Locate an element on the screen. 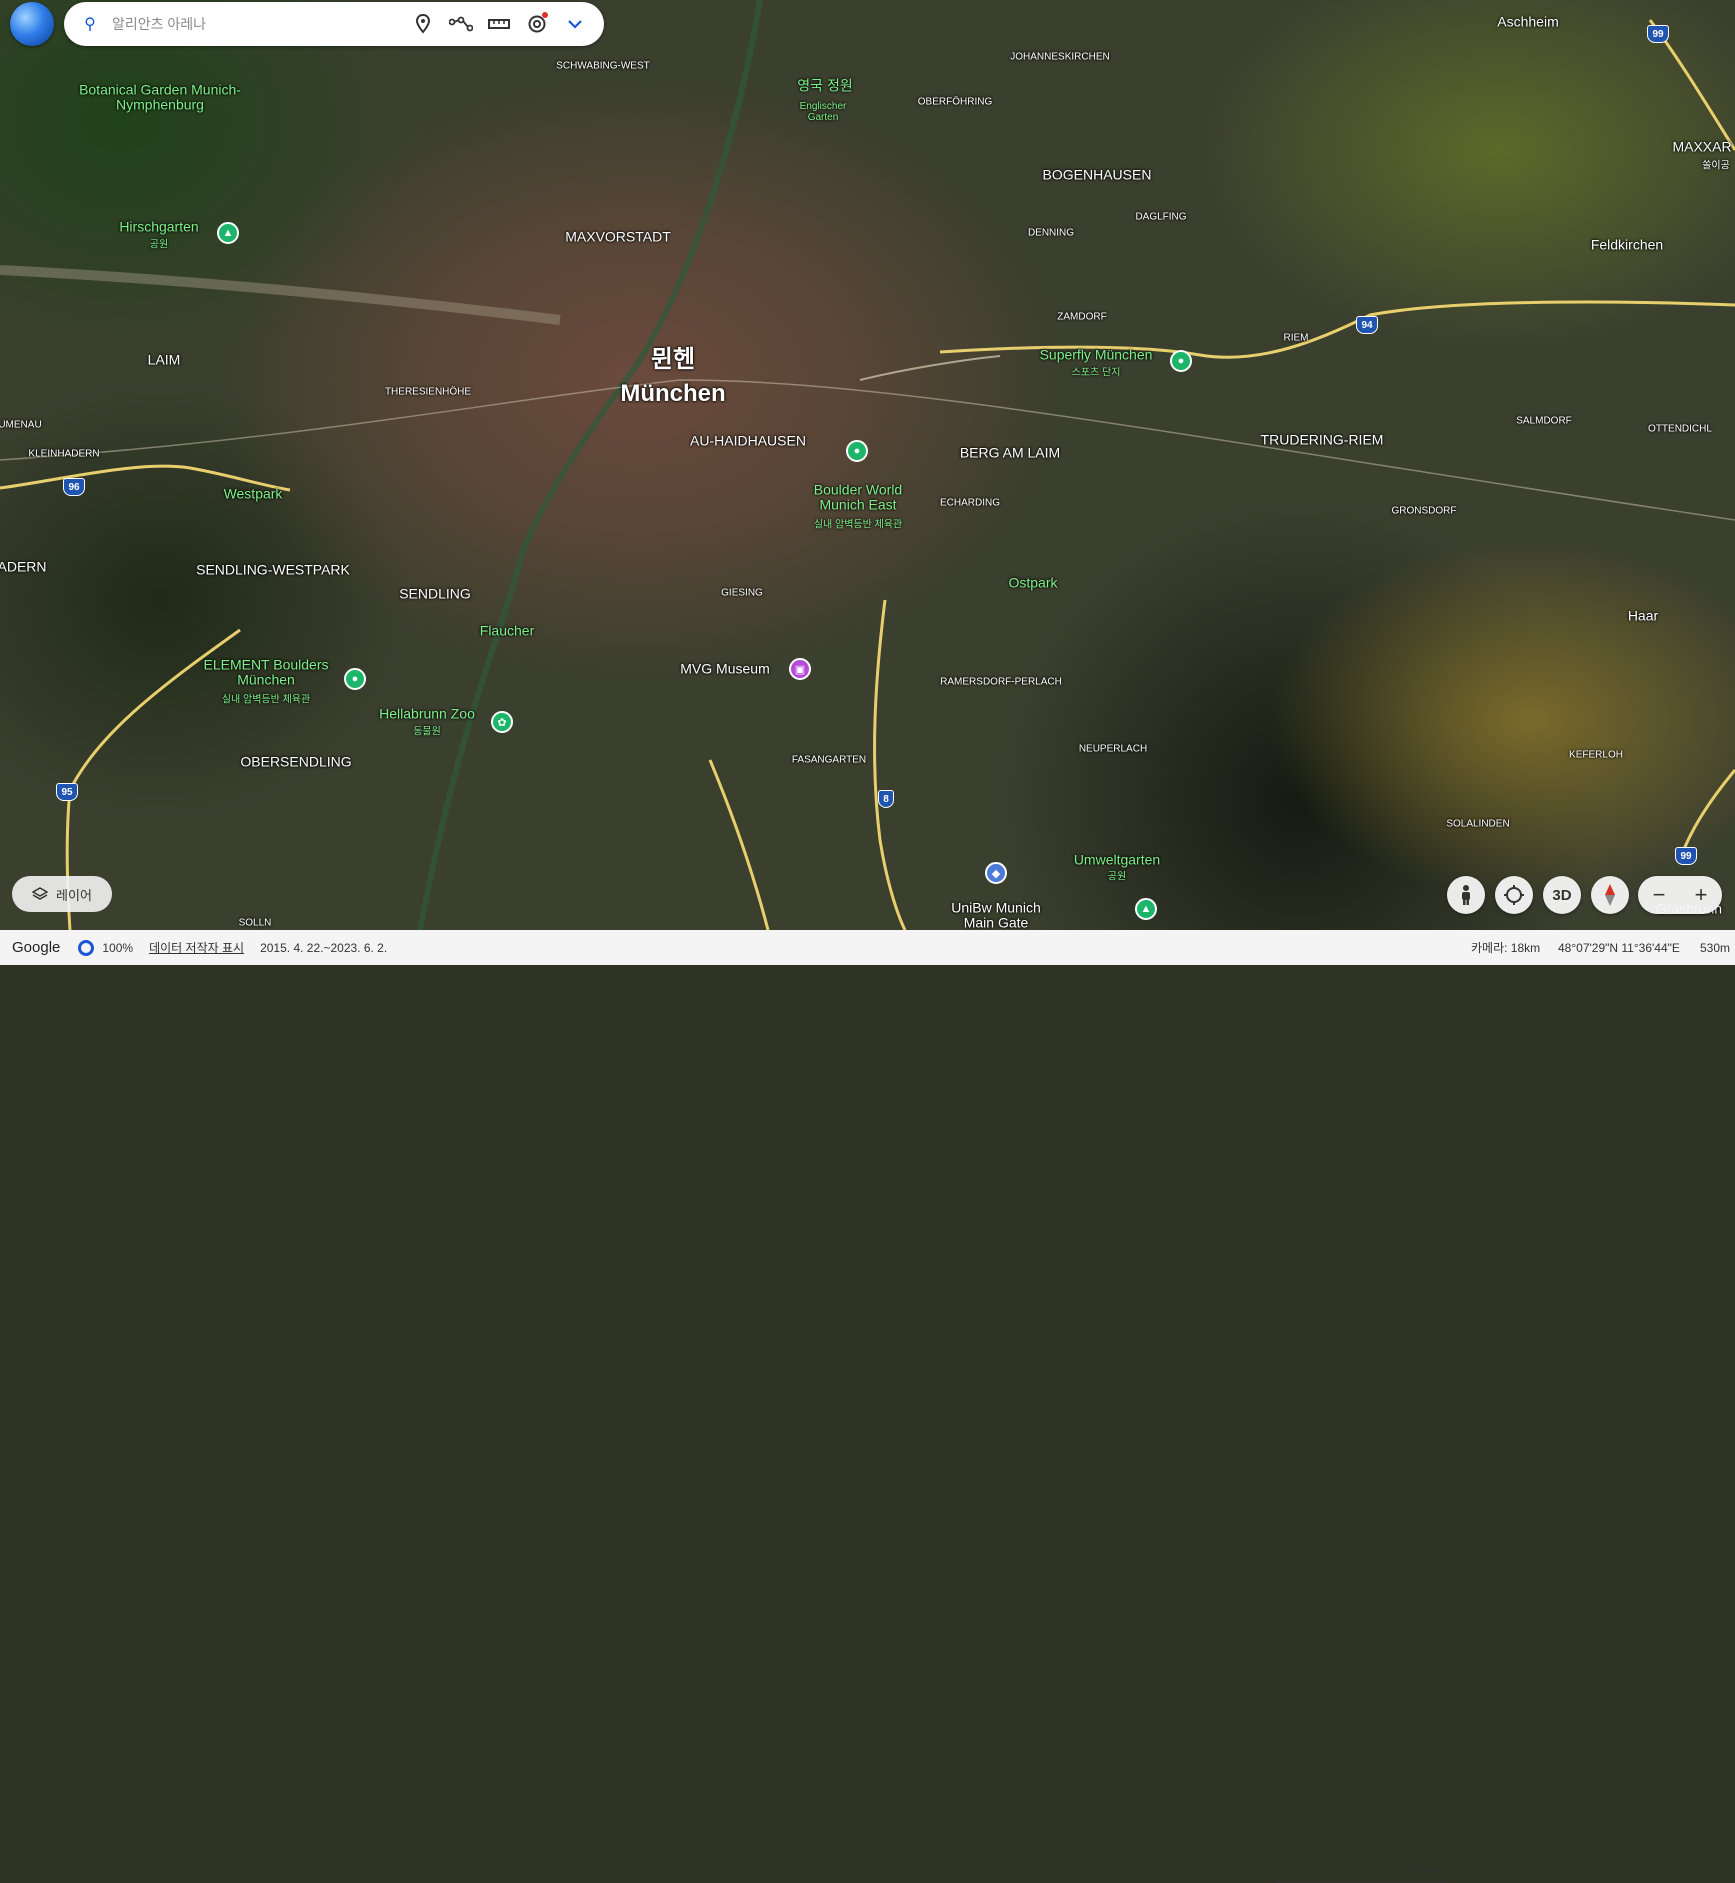  park-label: Englischer Garten is located at coordinates (823, 112).